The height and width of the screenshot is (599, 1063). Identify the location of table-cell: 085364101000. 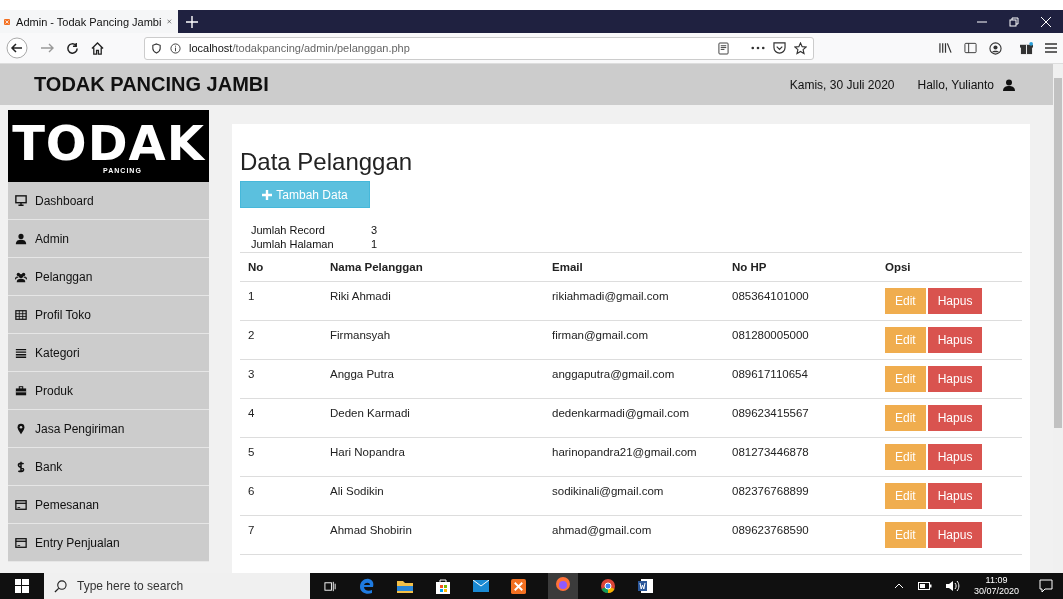
(800, 301).